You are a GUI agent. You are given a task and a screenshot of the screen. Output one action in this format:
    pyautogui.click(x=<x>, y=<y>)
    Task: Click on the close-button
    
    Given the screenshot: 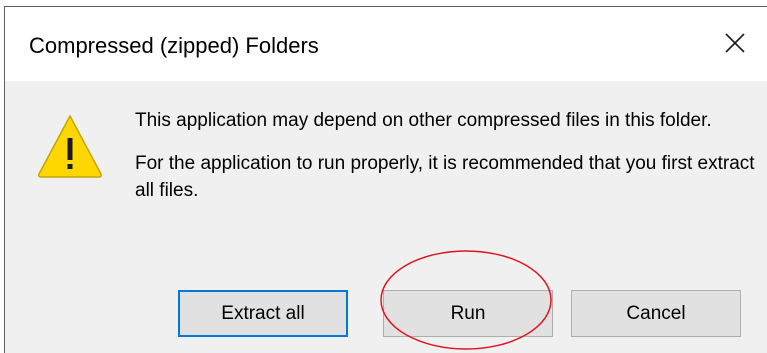 What is the action you would take?
    pyautogui.click(x=735, y=43)
    